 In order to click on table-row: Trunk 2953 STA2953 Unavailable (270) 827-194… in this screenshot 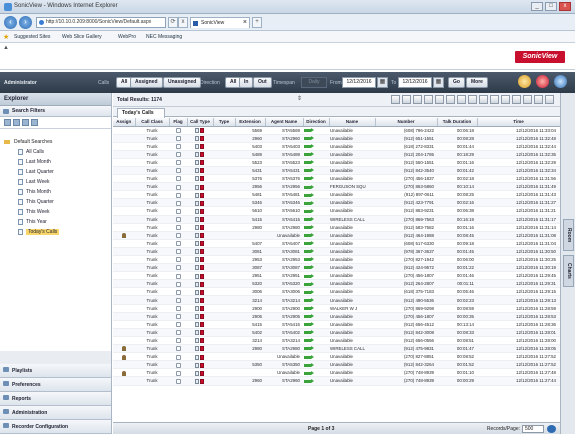, I will do `click(336, 260)`.